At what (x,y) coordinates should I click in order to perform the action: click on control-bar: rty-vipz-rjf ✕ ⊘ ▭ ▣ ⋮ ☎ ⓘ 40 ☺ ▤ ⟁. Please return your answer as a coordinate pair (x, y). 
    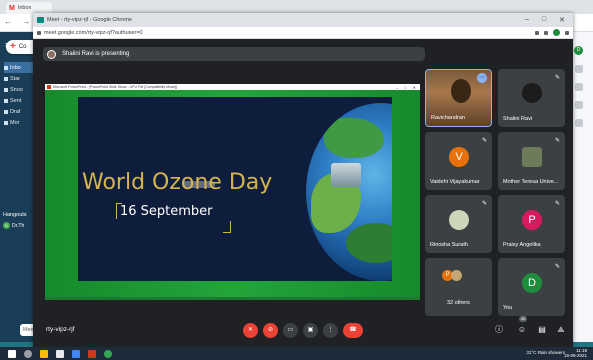
    Looking at the image, I should click on (303, 330).